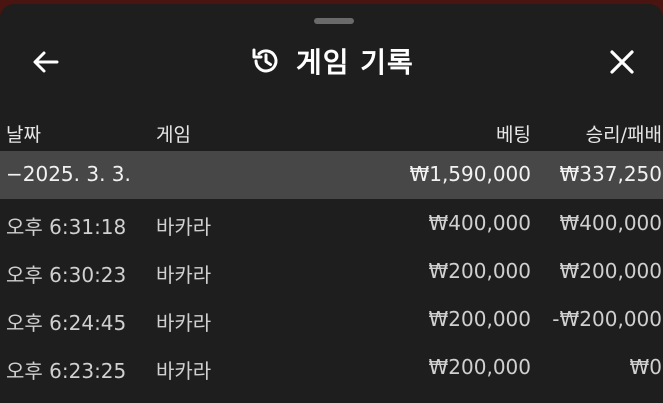 Image resolution: width=663 pixels, height=403 pixels. Describe the element at coordinates (331, 175) in the screenshot. I see `date-summary-row: −2025. 3. 3. ₩1,590,000 ₩337,250` at that location.